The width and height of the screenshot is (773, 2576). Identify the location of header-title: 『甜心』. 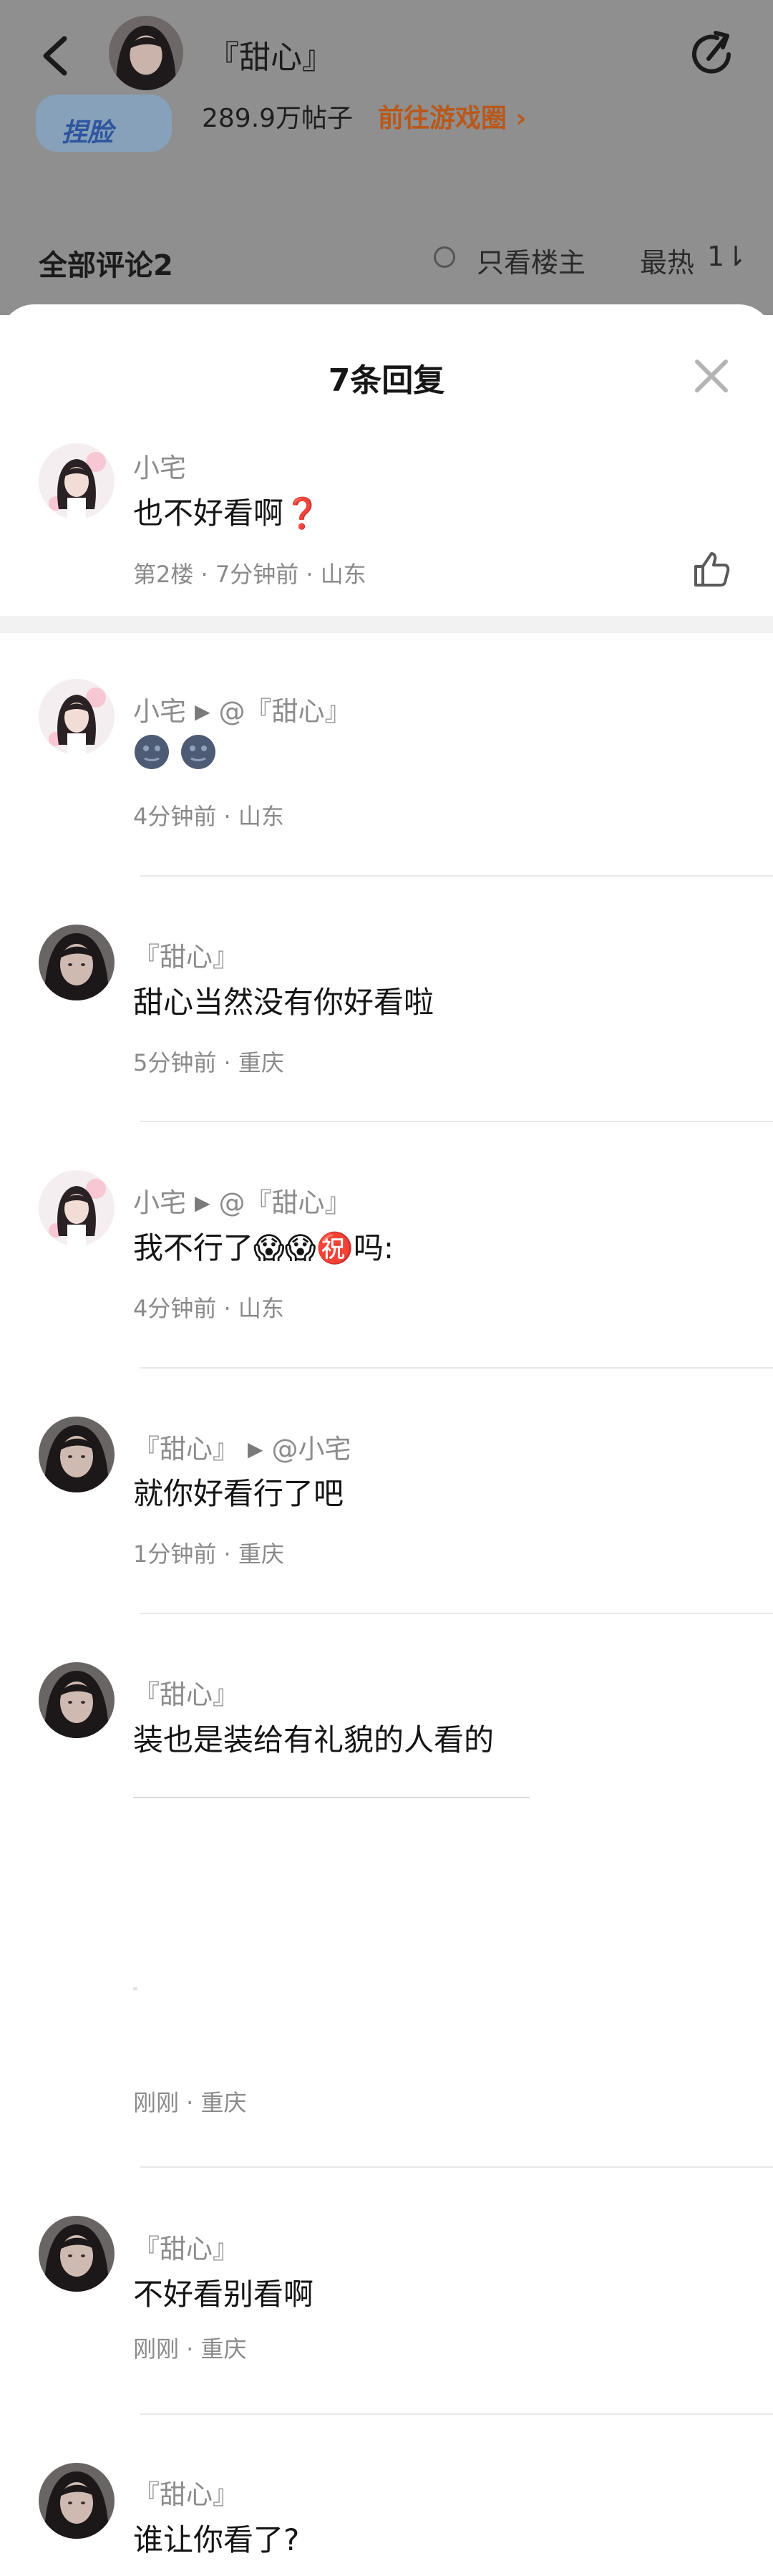
(271, 57).